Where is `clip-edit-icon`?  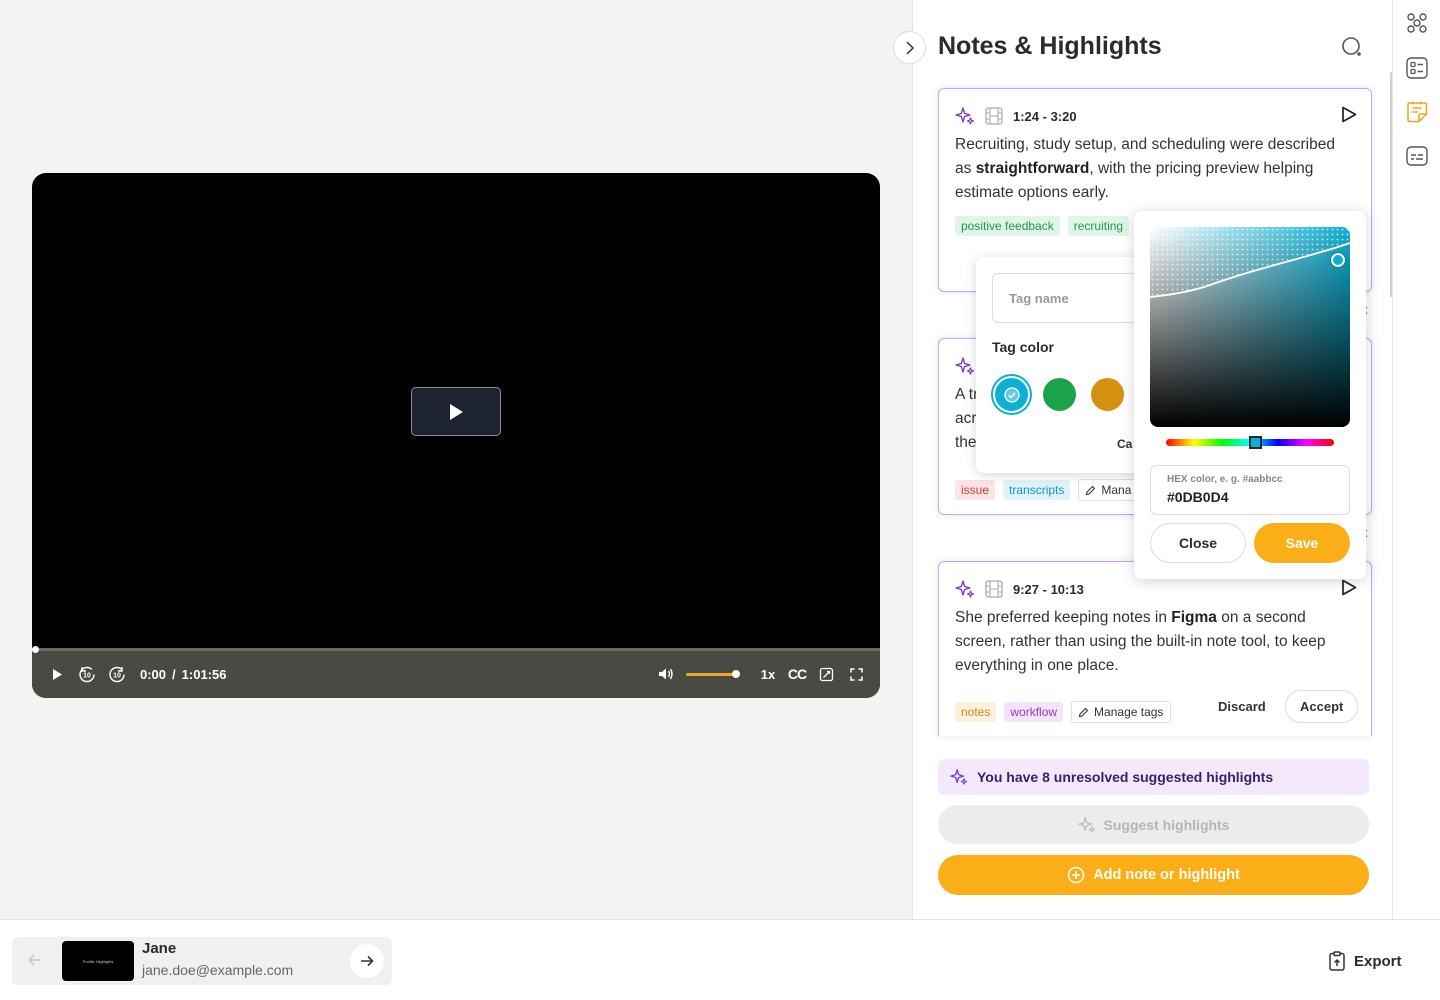 clip-edit-icon is located at coordinates (826, 674).